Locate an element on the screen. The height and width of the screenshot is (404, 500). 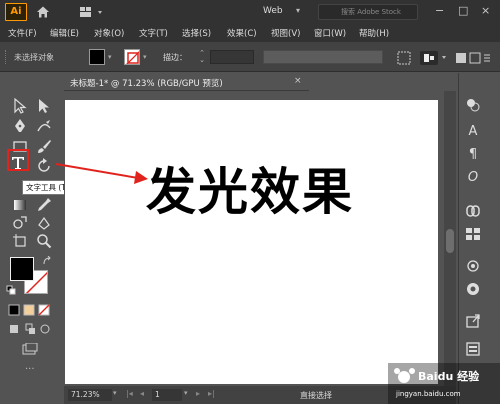
fill-swatch-large is located at coordinates (22, 269).